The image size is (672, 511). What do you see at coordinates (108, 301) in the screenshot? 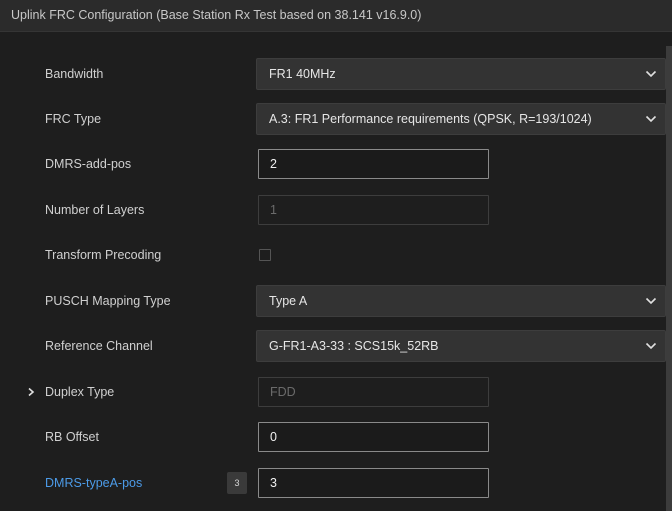
I see `pusch-mapping-type-label: PUSCH Mapping Type` at bounding box center [108, 301].